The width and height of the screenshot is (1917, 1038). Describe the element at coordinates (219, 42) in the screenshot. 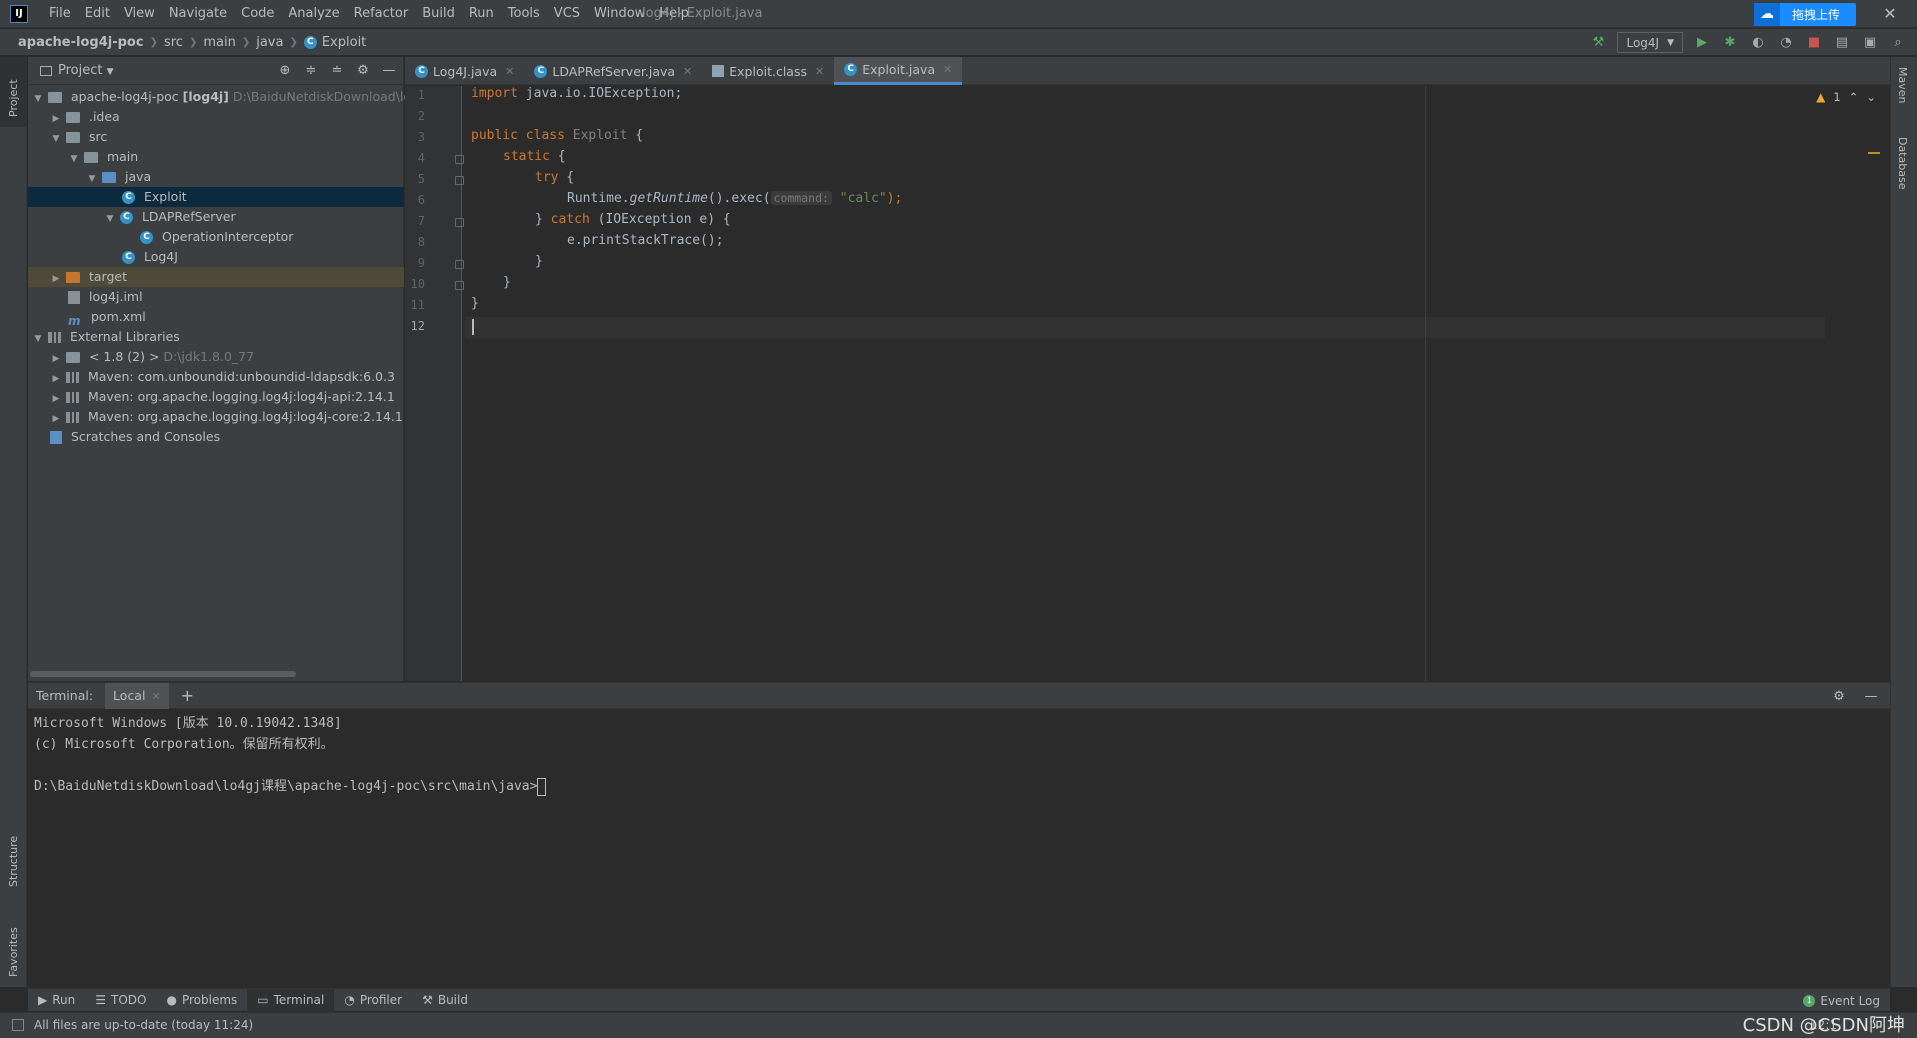

I see `breadcrumb-main: main` at that location.